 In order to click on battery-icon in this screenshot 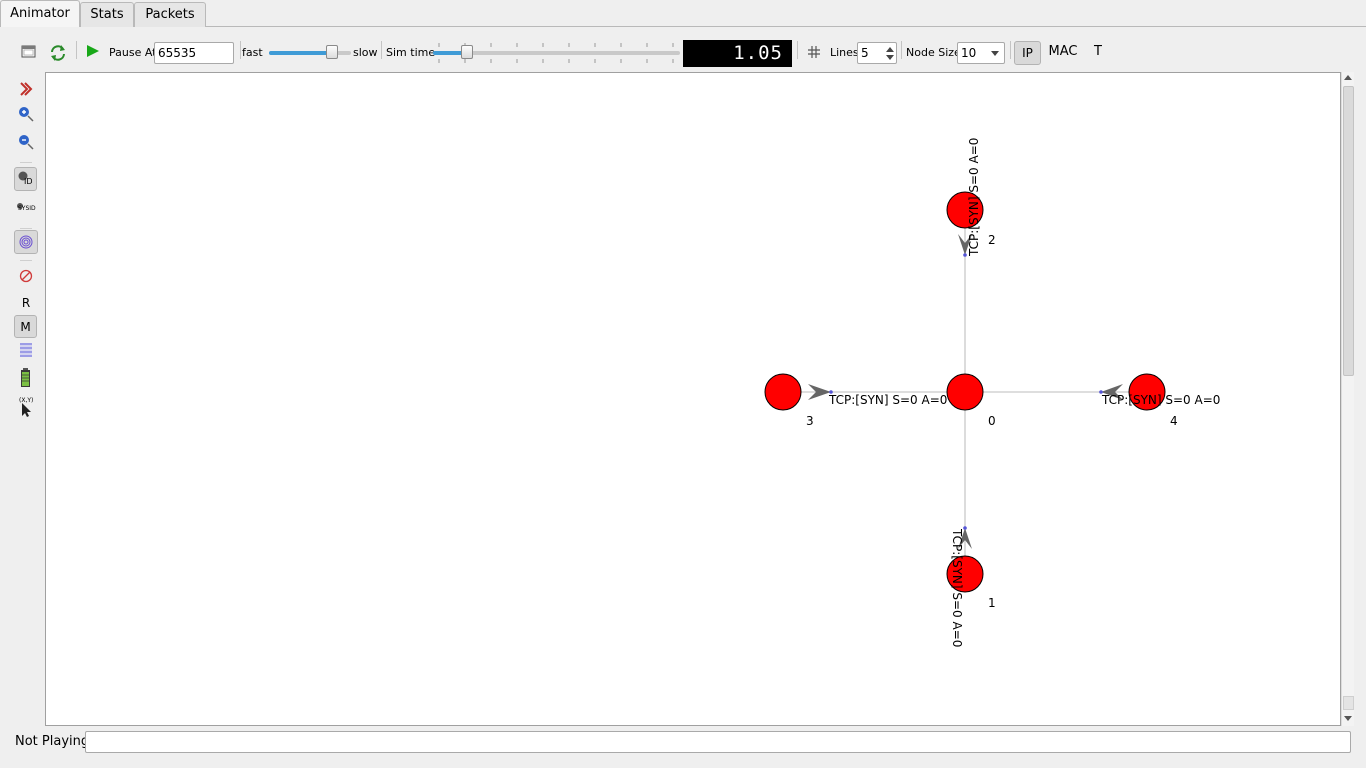, I will do `click(26, 378)`.